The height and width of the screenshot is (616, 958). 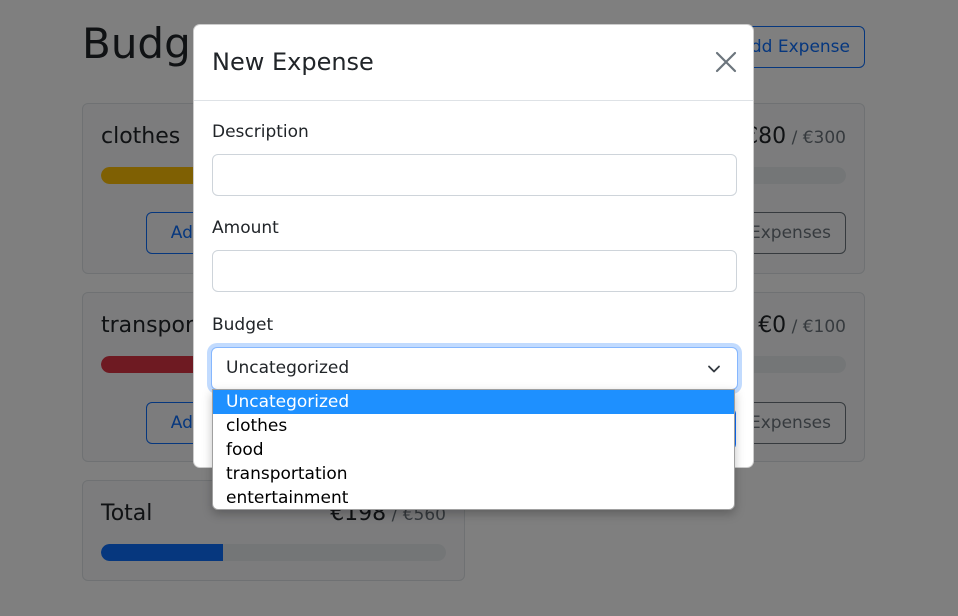 I want to click on dropdown-option: entertainment, so click(x=473, y=497).